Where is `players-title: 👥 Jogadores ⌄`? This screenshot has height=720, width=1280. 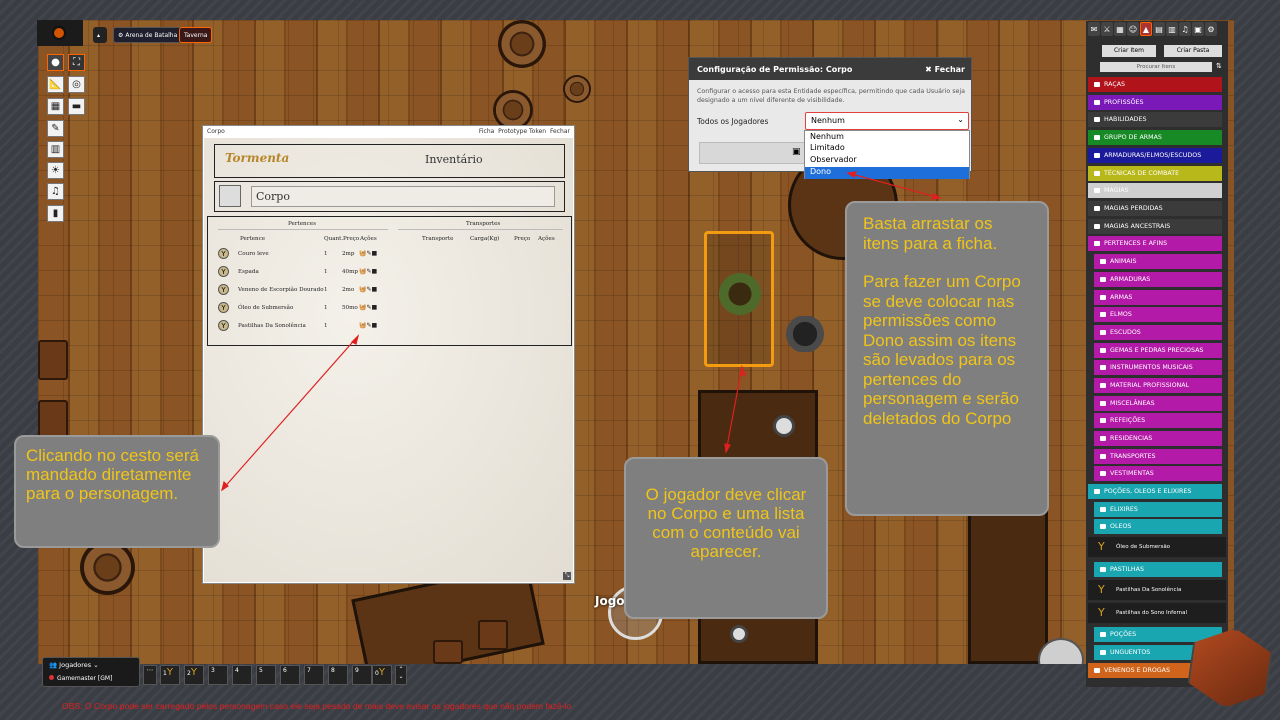 players-title: 👥 Jogadores ⌄ is located at coordinates (74, 665).